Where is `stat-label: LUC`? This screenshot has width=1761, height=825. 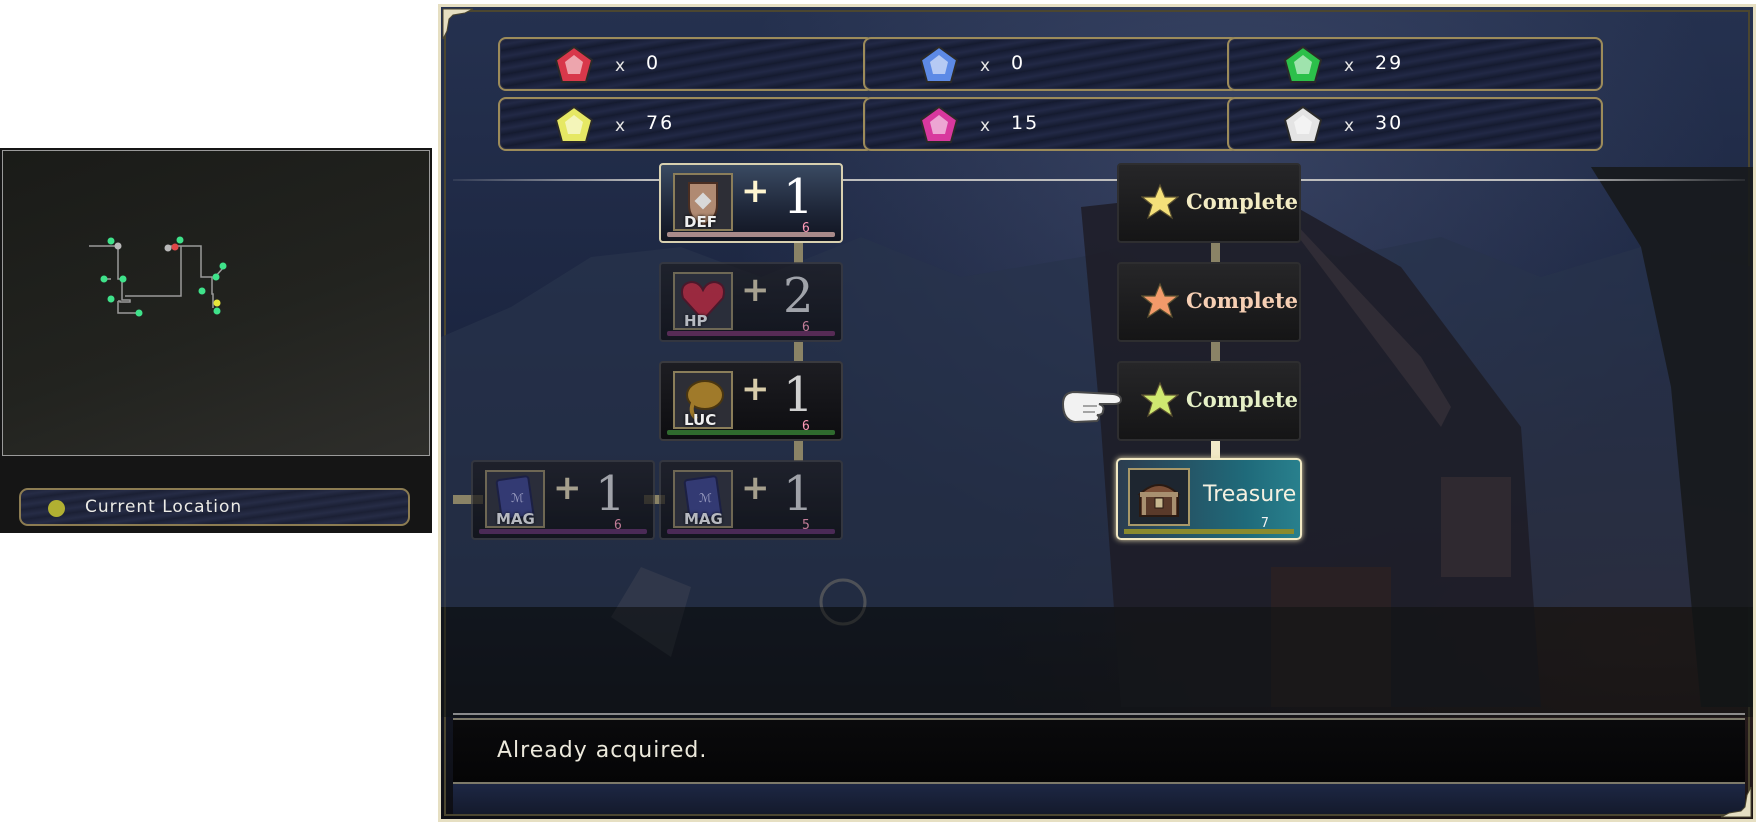
stat-label: LUC is located at coordinates (700, 420).